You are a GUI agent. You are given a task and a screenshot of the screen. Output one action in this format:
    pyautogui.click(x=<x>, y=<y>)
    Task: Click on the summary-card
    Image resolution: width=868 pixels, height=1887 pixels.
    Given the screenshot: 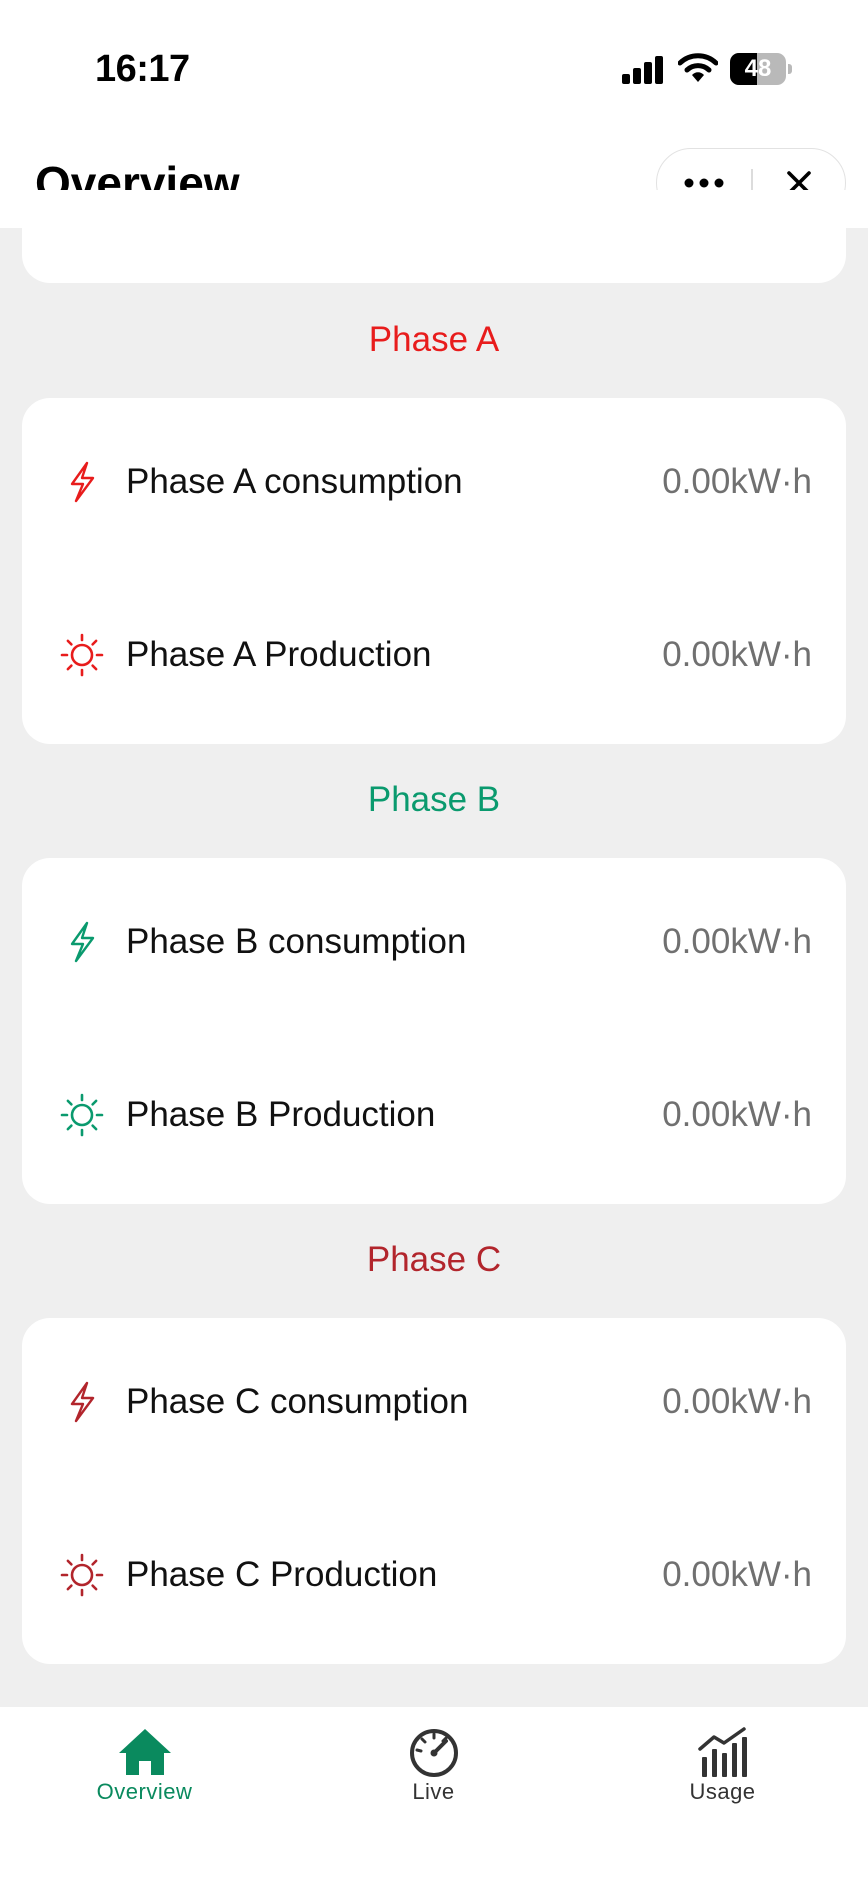 What is the action you would take?
    pyautogui.click(x=434, y=236)
    